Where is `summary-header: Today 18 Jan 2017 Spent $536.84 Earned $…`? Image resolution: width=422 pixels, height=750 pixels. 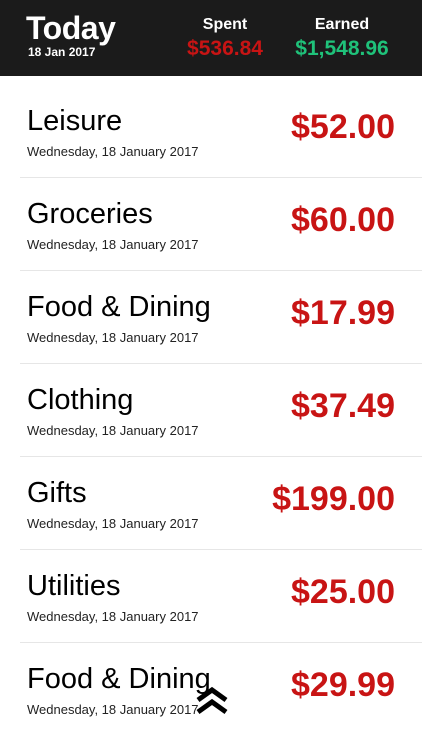 summary-header: Today 18 Jan 2017 Spent $536.84 Earned $… is located at coordinates (211, 38).